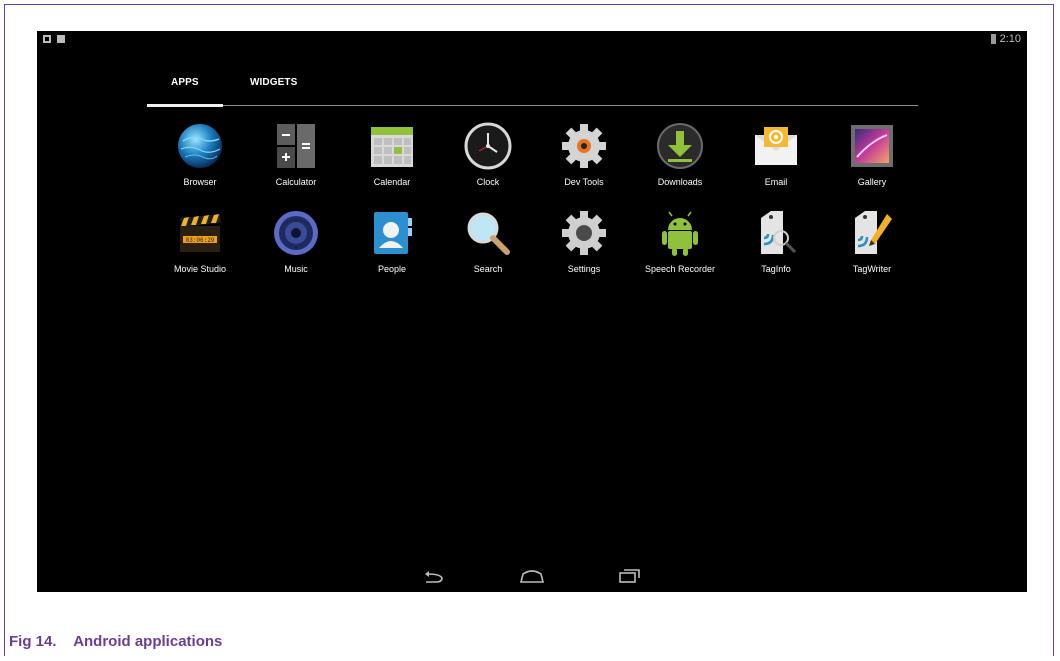  What do you see at coordinates (680, 182) in the screenshot?
I see `app-label: Downloads` at bounding box center [680, 182].